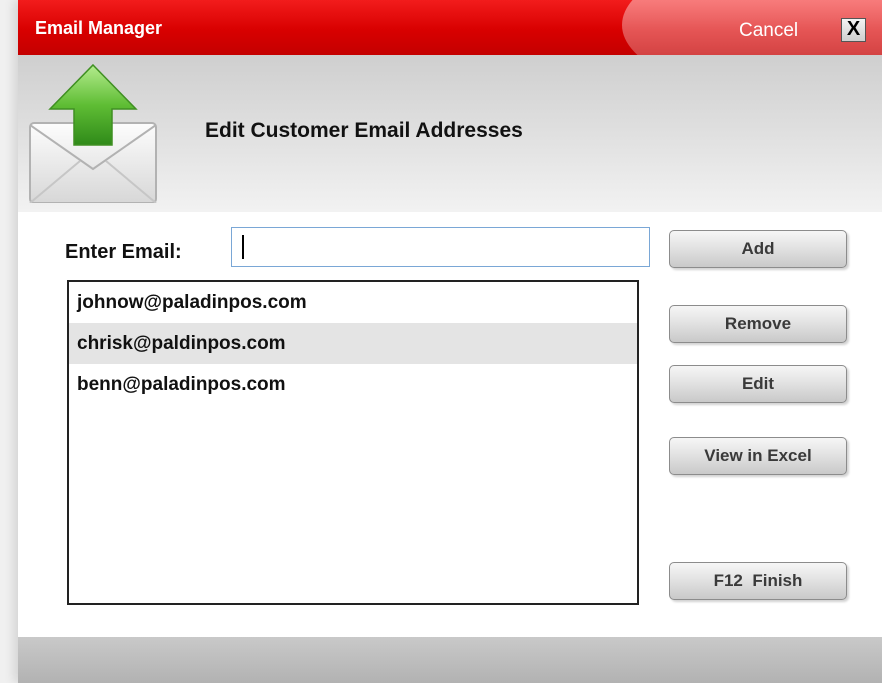 This screenshot has width=882, height=683. I want to click on add-button: Add, so click(758, 249).